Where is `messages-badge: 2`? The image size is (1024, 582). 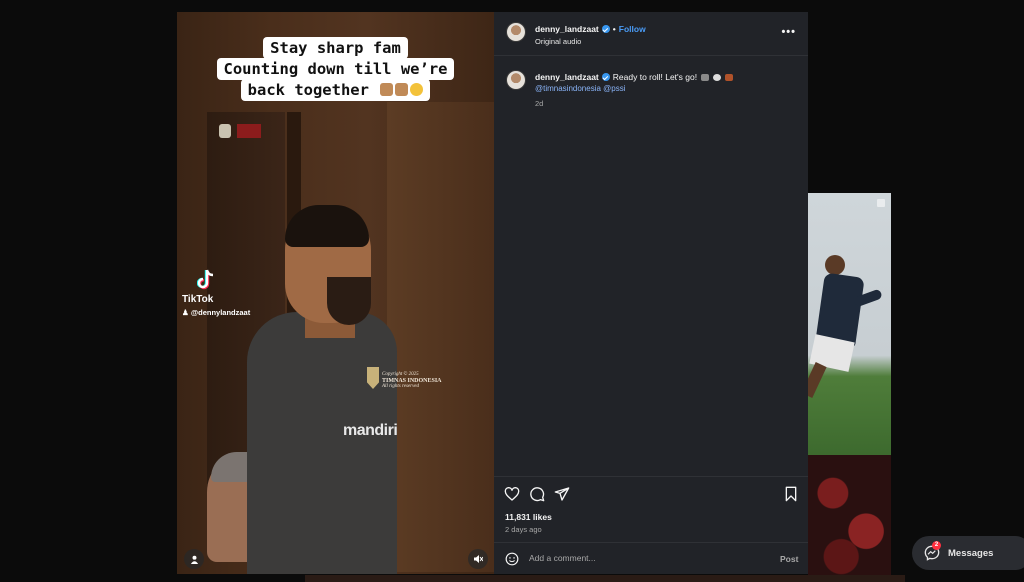
messages-badge: 2 is located at coordinates (936, 545).